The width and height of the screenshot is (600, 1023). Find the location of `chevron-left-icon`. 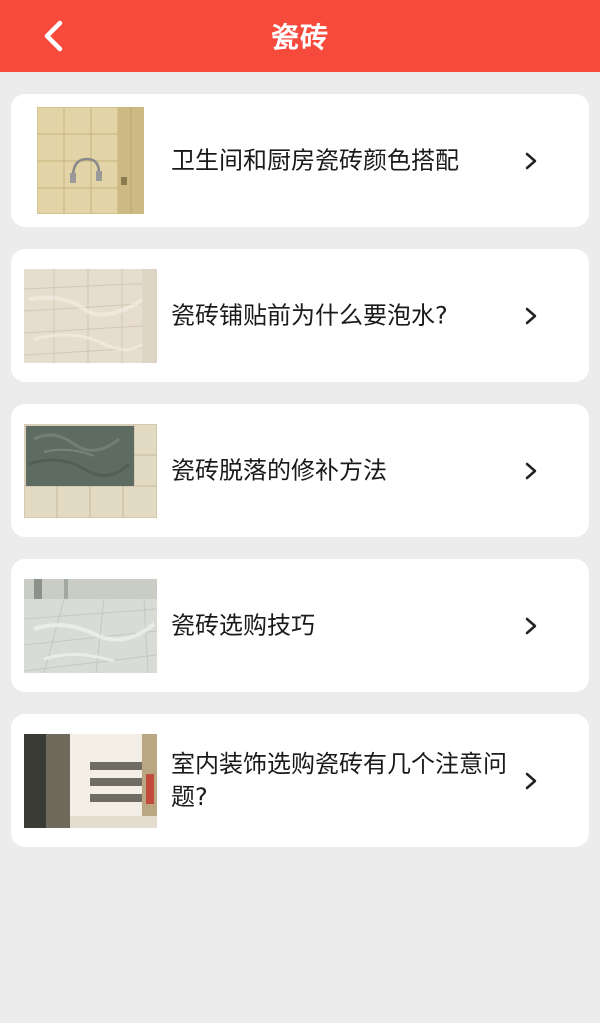

chevron-left-icon is located at coordinates (53, 36).